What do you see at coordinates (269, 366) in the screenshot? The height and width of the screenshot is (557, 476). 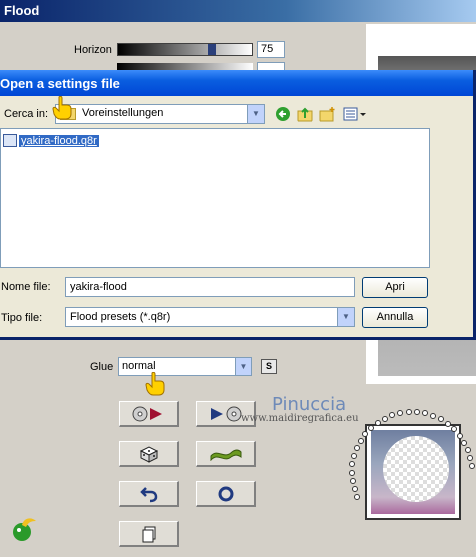 I see `s-button: S` at bounding box center [269, 366].